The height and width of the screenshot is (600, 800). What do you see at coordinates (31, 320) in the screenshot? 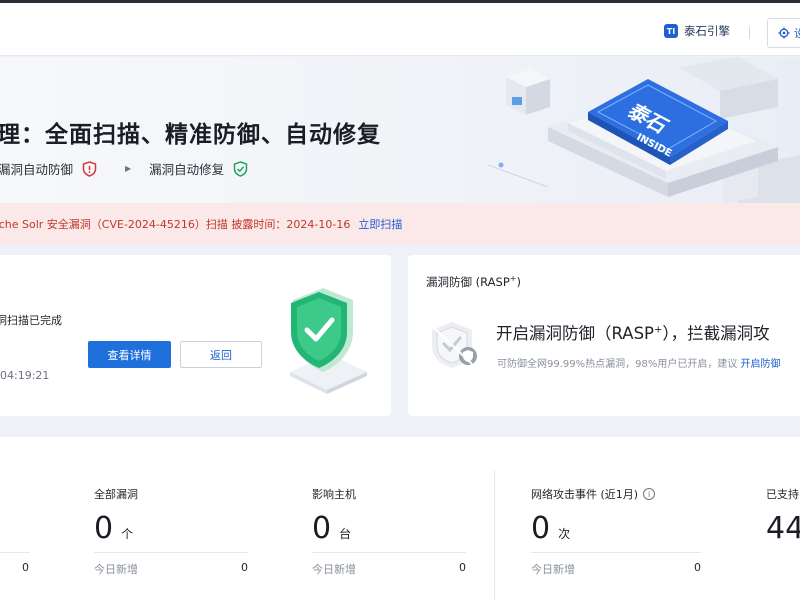
I see `scan-status-text: 洞扫描已完成` at bounding box center [31, 320].